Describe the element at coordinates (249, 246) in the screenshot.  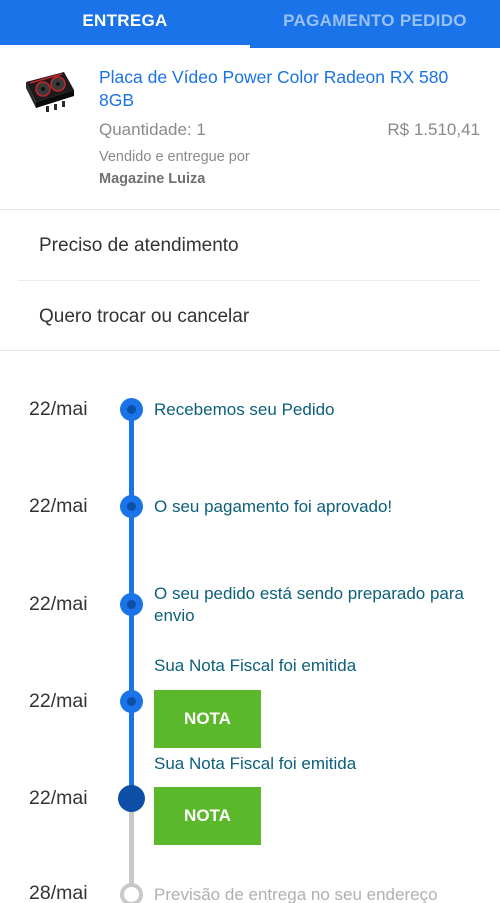
I see `menu-item-atendimento: Preciso de atendimento` at that location.